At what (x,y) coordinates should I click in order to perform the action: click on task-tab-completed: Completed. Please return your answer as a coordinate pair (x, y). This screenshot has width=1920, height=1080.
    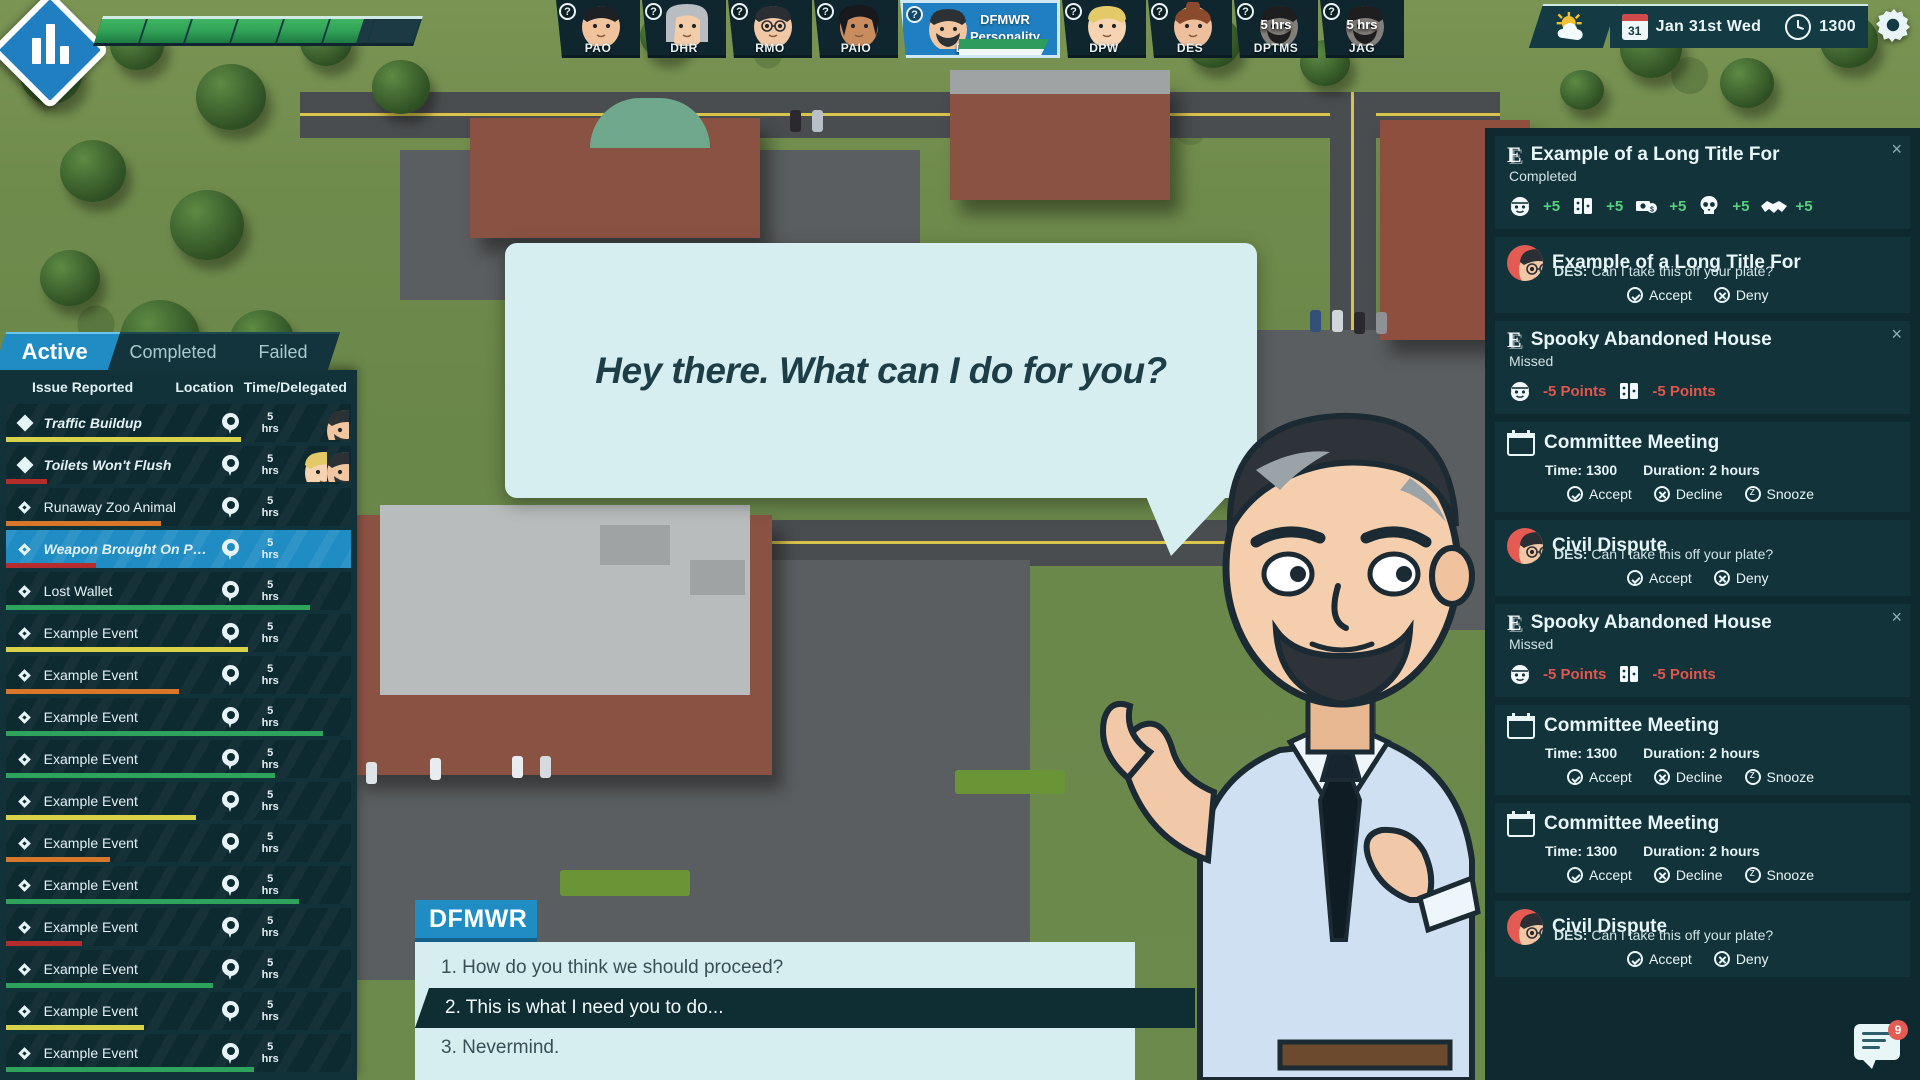
    Looking at the image, I should click on (175, 351).